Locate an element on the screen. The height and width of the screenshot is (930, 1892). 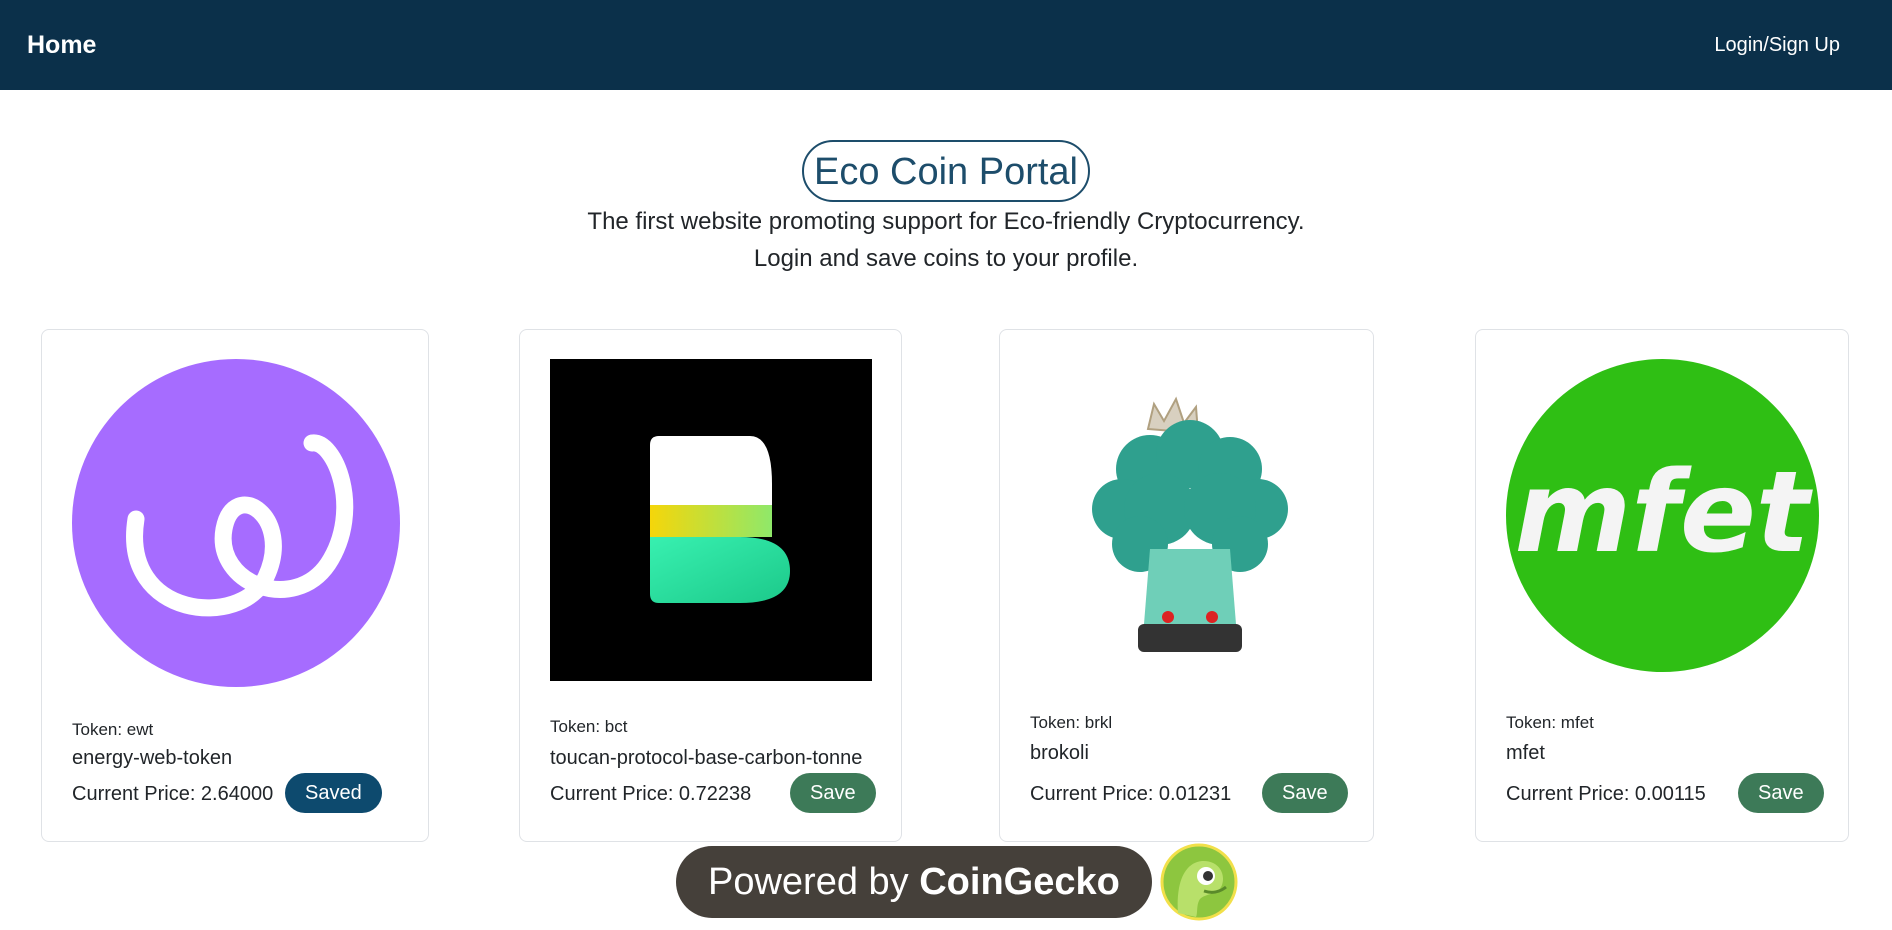
current-price: Current Price: 0.00115 is located at coordinates (1606, 794).